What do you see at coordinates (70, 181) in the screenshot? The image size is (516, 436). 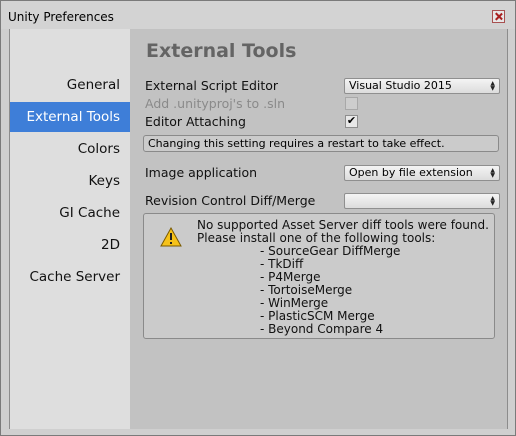 I see `sidebar-item-keys: Keys` at bounding box center [70, 181].